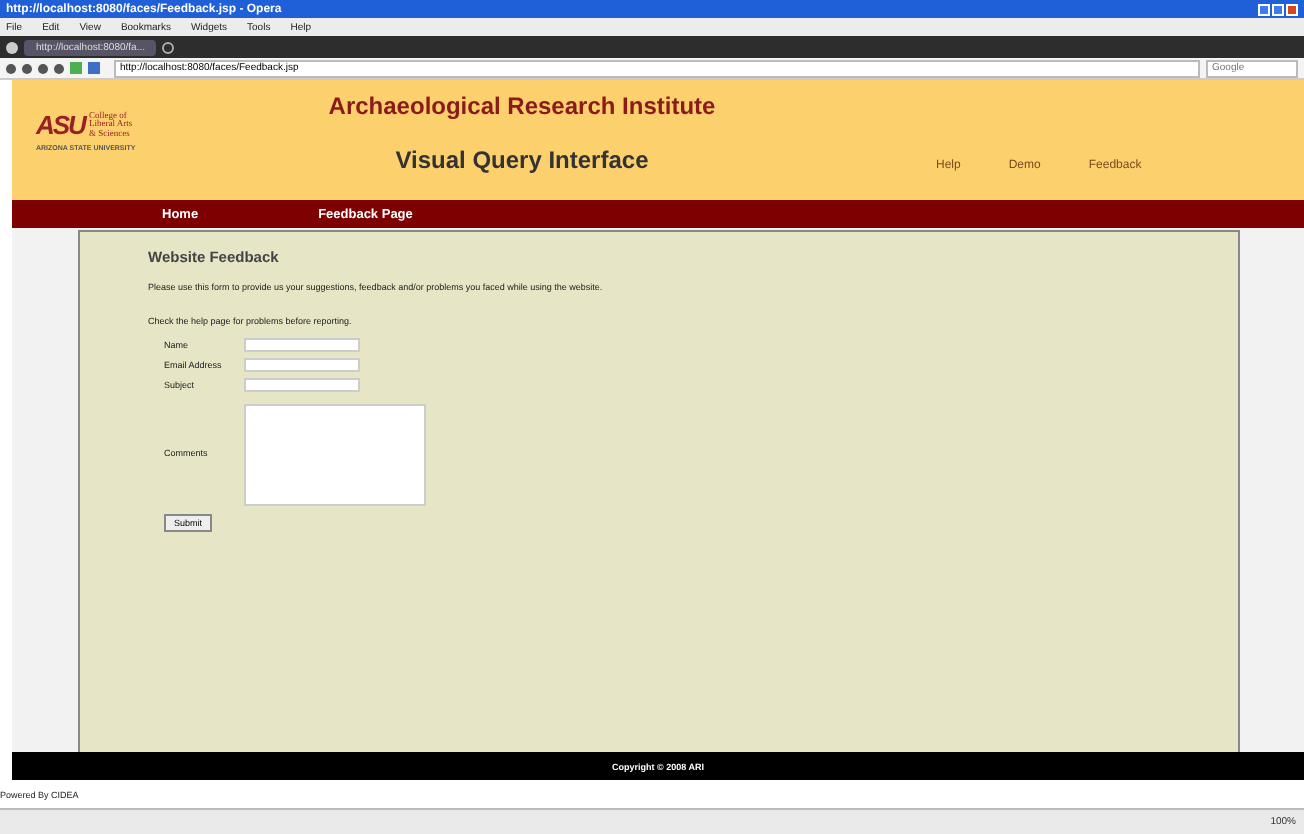 Image resolution: width=1304 pixels, height=834 pixels. I want to click on site-title: Archaeological Research Institute, so click(522, 106).